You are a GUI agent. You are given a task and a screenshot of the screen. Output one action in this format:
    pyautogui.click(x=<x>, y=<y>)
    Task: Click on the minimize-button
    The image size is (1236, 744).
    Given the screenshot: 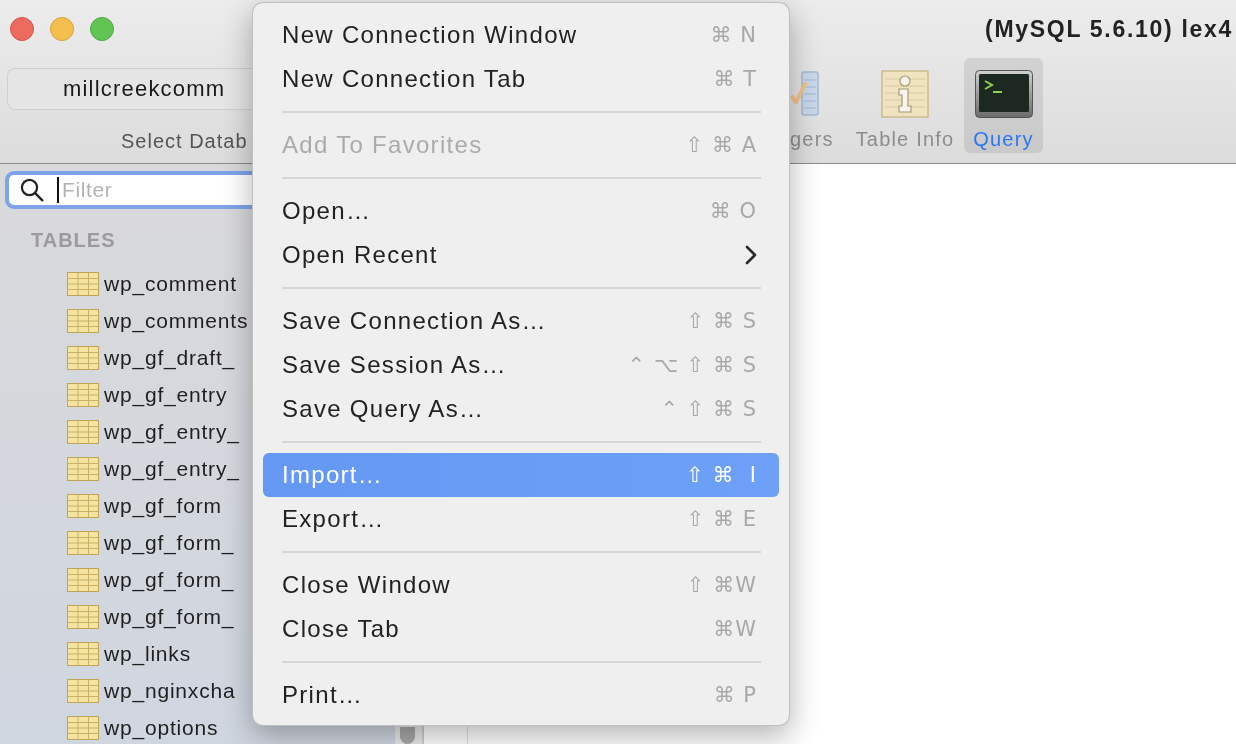 What is the action you would take?
    pyautogui.click(x=62, y=29)
    